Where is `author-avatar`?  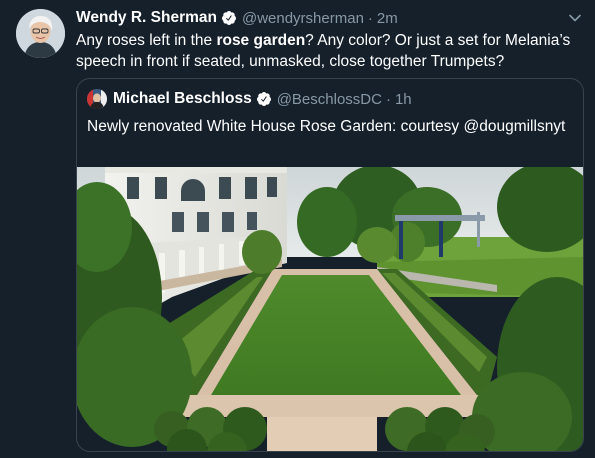
author-avatar is located at coordinates (40, 33).